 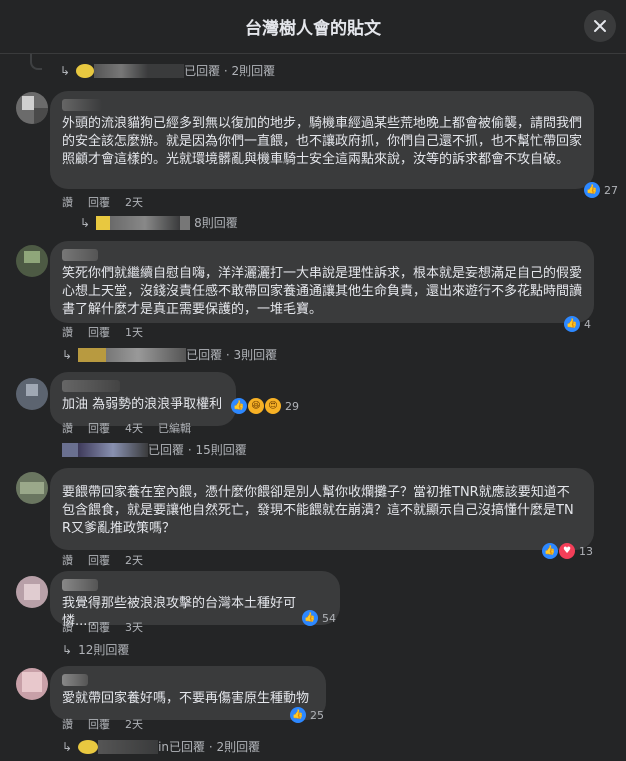 I want to click on comment-time: 3天, so click(x=134, y=627).